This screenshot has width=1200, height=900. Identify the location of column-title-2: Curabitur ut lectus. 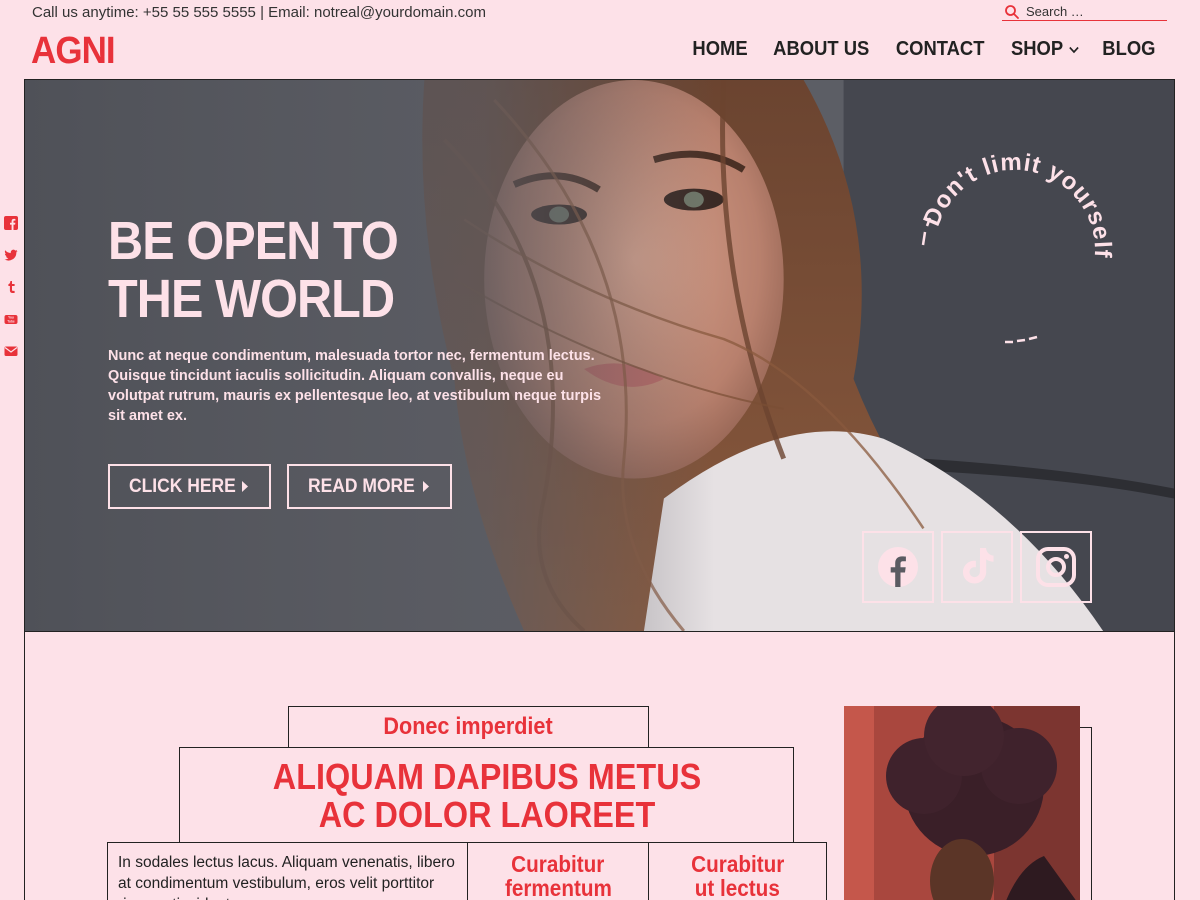
(737, 871).